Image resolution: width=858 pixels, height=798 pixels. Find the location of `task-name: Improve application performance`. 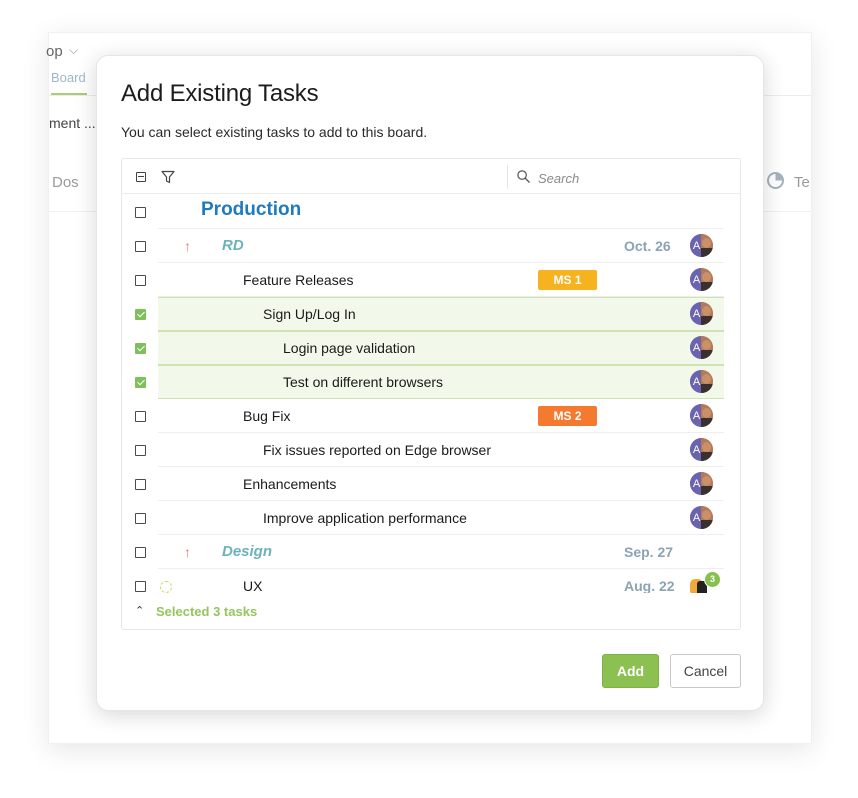

task-name: Improve application performance is located at coordinates (365, 518).